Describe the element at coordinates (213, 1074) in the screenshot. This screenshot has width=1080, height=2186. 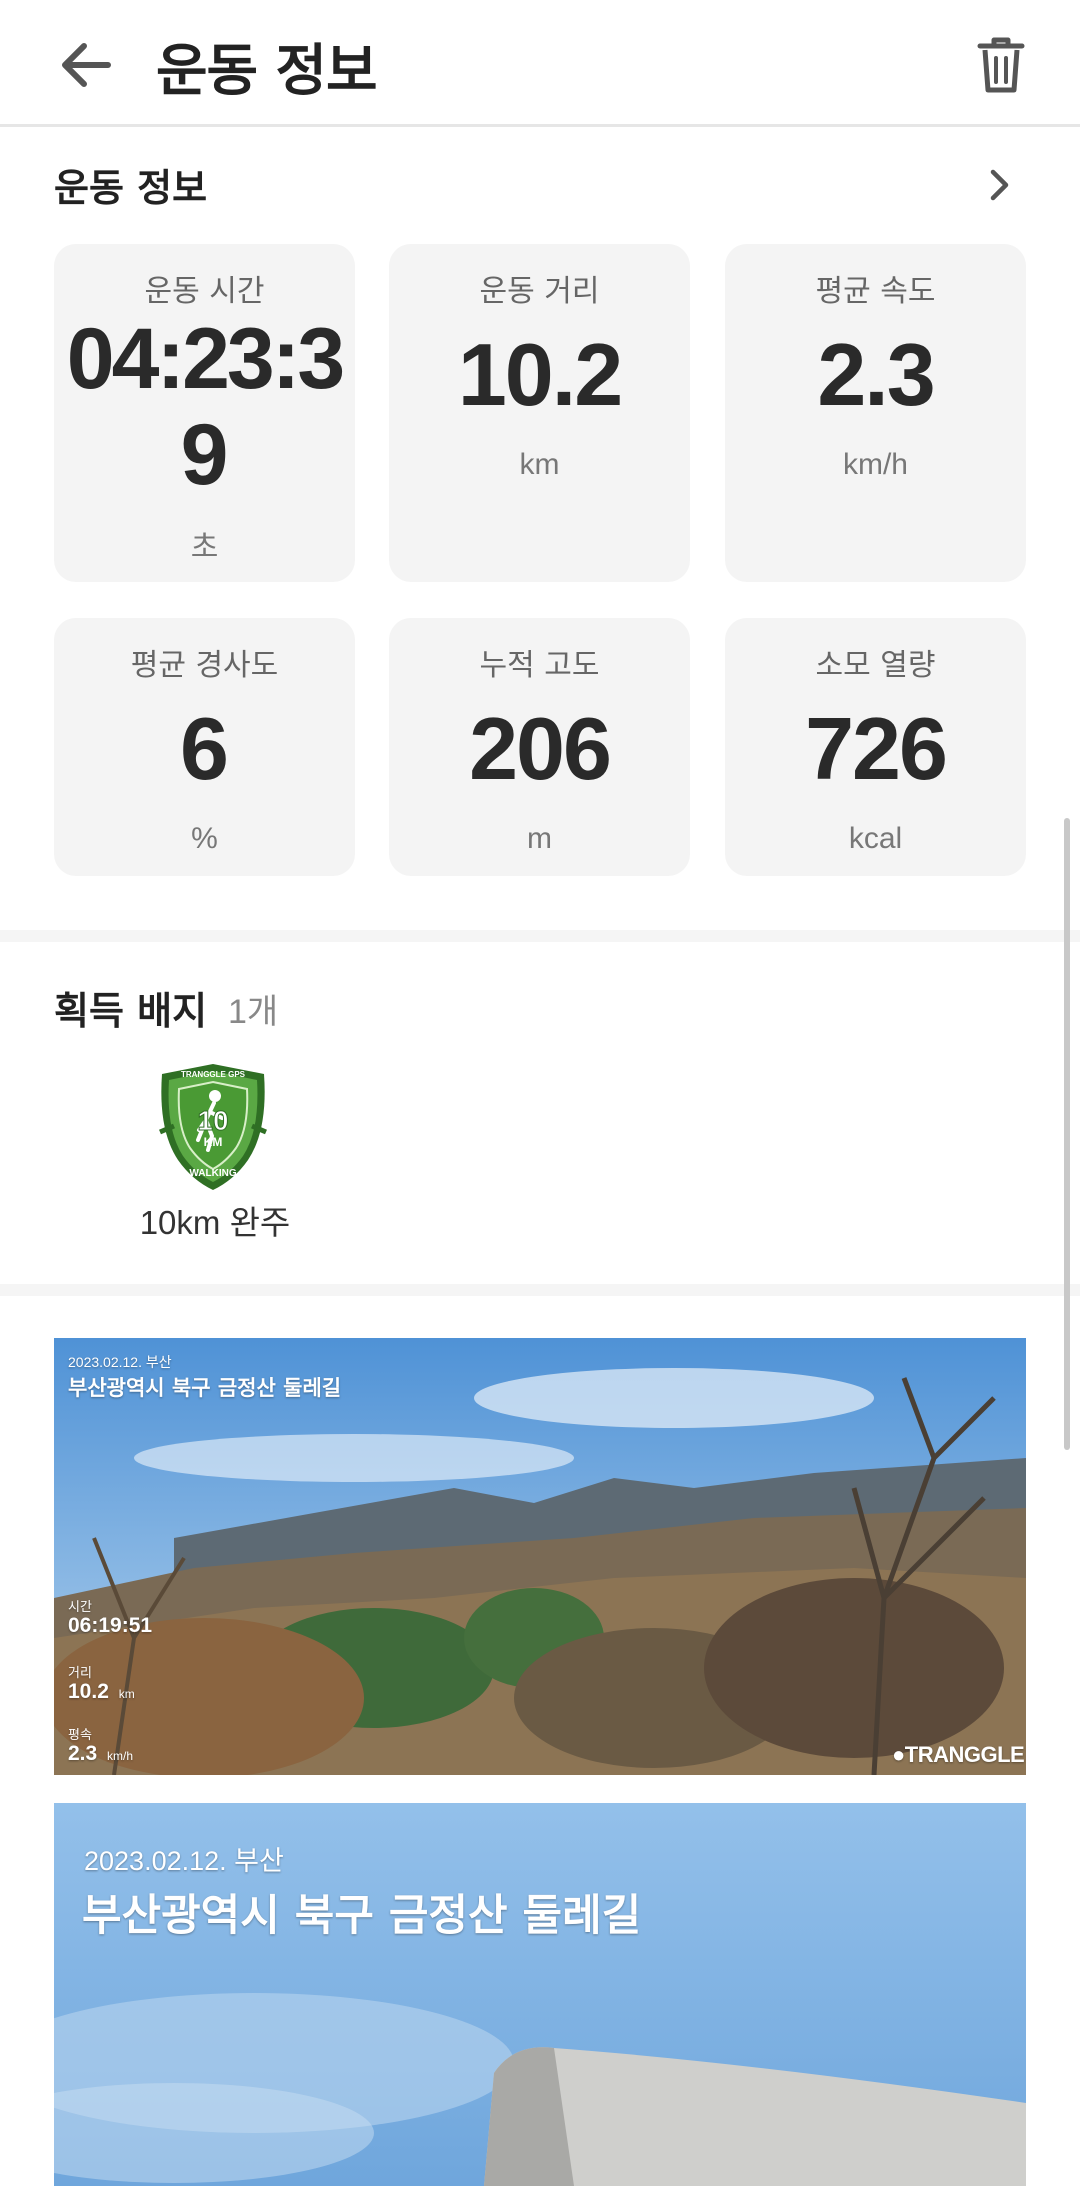
I see `svg-text: TRANGGLE GPS` at that location.